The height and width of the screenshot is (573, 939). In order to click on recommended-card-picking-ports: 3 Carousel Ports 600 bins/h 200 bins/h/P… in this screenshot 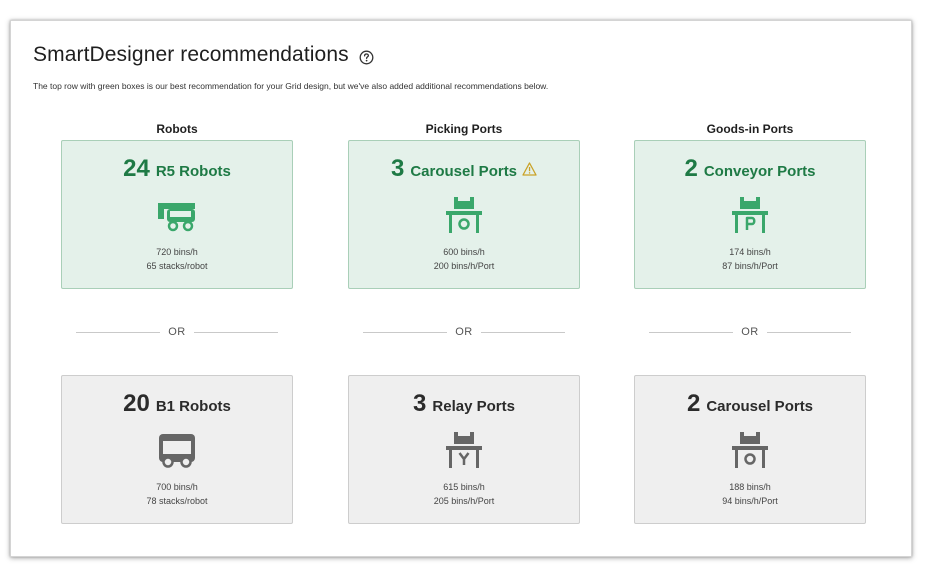, I will do `click(464, 214)`.